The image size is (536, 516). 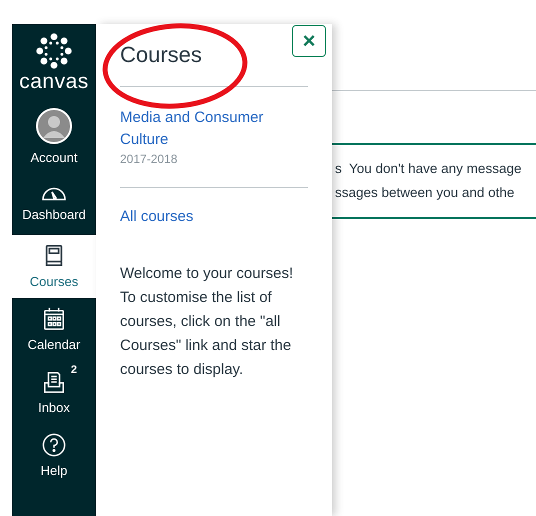 I want to click on welcome-message: Welcome to your courses! To customise the list of courses, click on the "all Courses" link and star the courses to display., so click(x=207, y=322).